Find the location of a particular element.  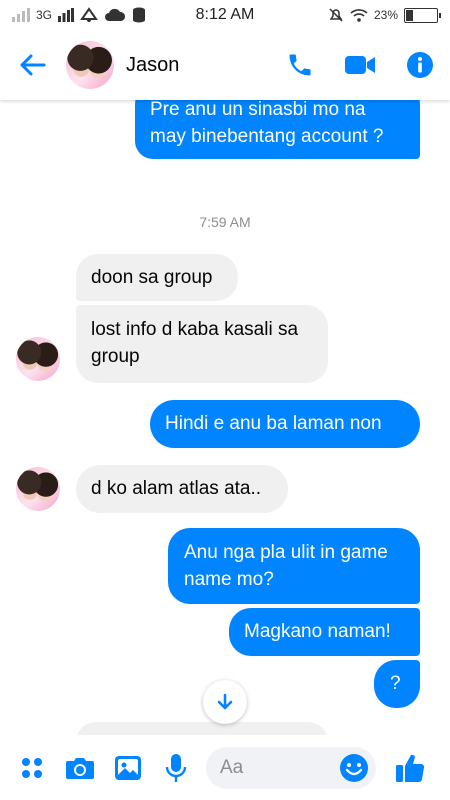

cloud-icon is located at coordinates (115, 14).